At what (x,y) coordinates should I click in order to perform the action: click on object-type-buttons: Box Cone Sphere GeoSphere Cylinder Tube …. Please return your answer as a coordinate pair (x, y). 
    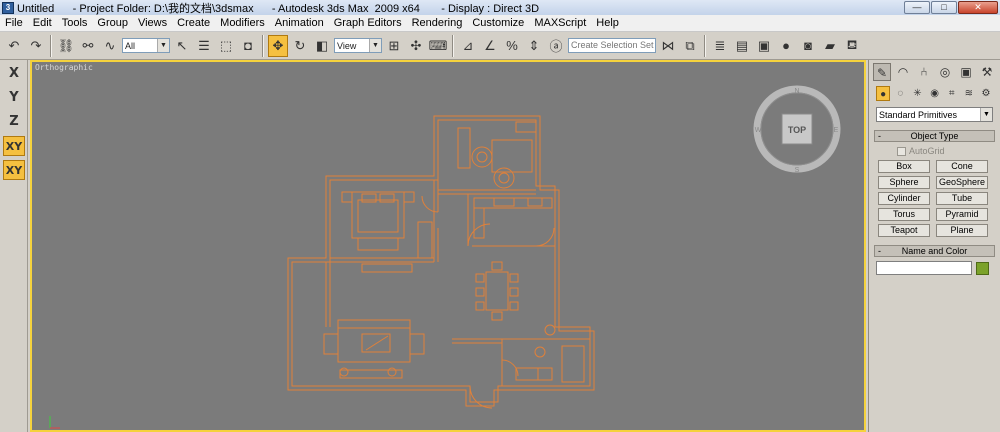
    Looking at the image, I should click on (939, 198).